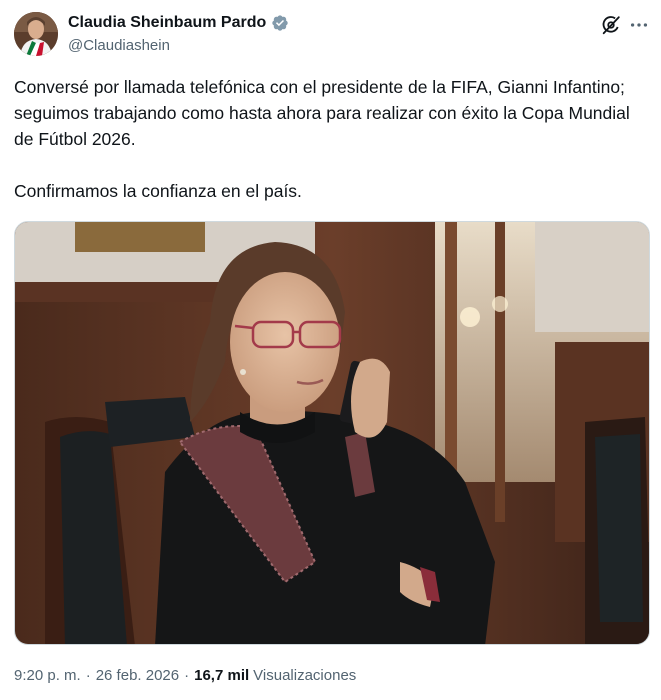 This screenshot has width=661, height=700. Describe the element at coordinates (639, 25) in the screenshot. I see `more-options-icon` at that location.